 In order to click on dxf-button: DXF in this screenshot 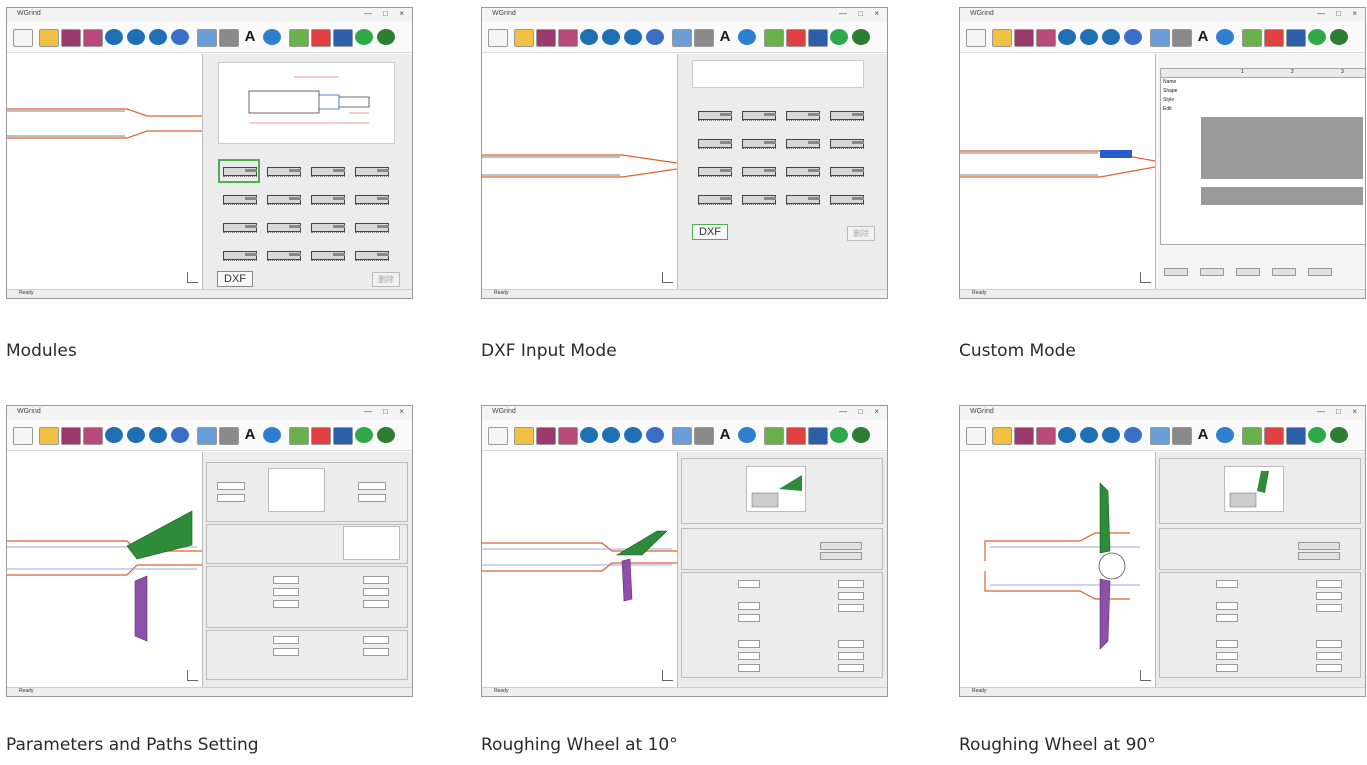, I will do `click(710, 232)`.